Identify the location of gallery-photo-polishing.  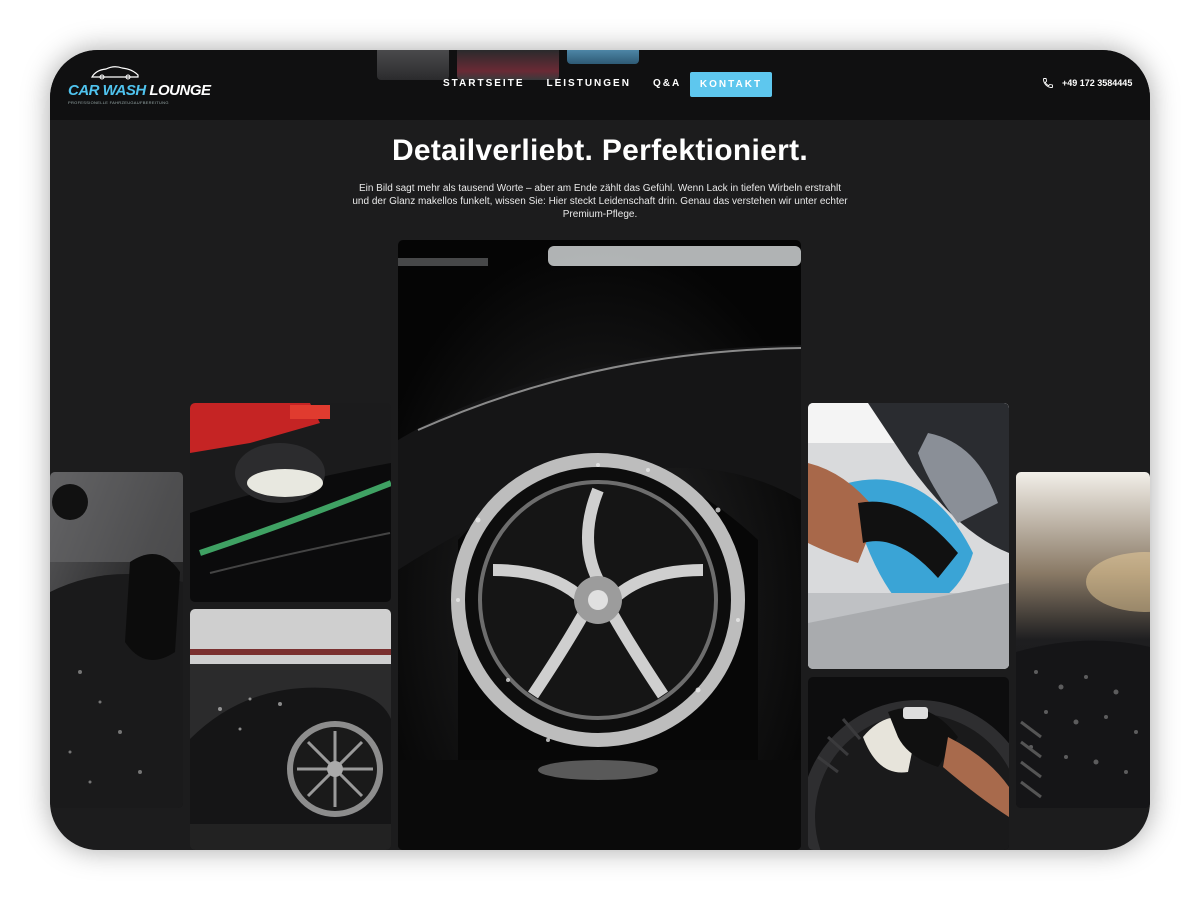
(290, 502).